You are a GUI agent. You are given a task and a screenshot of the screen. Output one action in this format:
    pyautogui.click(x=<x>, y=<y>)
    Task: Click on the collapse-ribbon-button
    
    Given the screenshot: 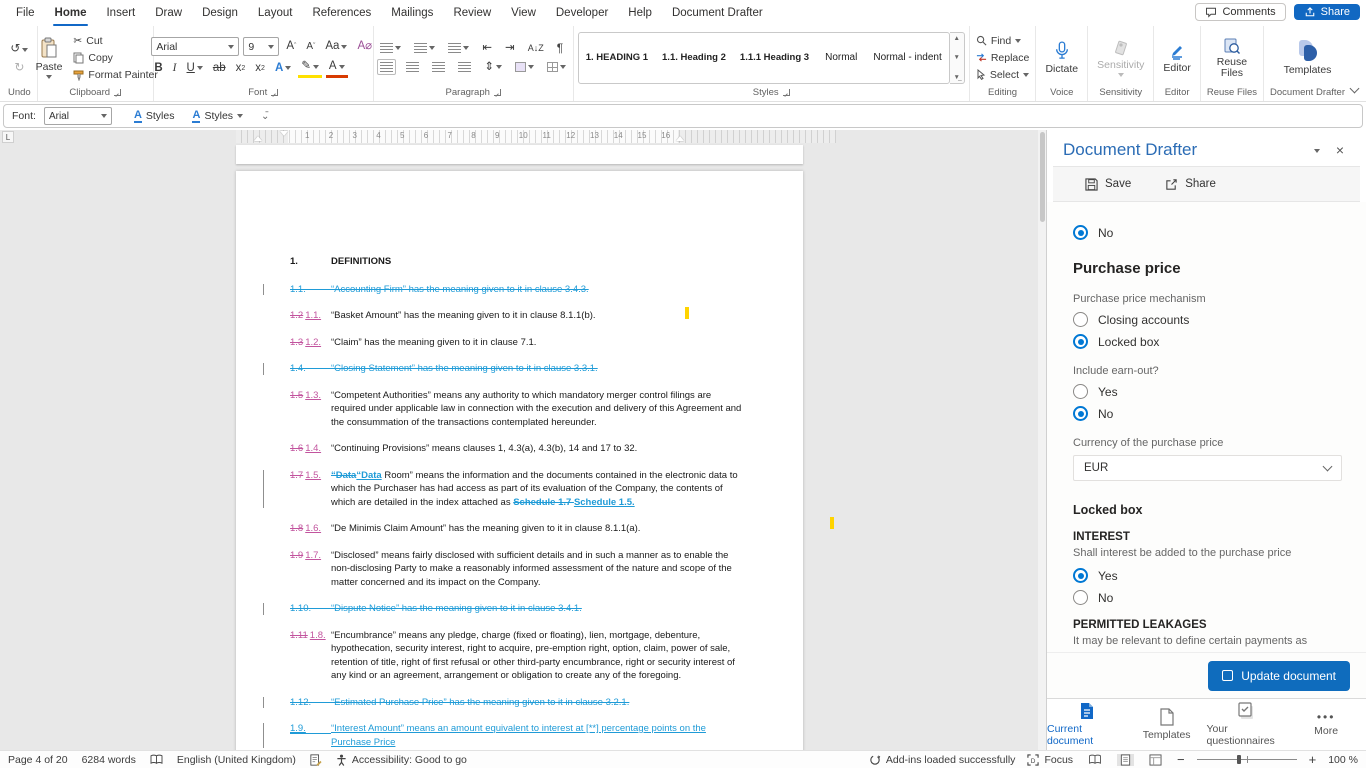 What is the action you would take?
    pyautogui.click(x=1356, y=90)
    